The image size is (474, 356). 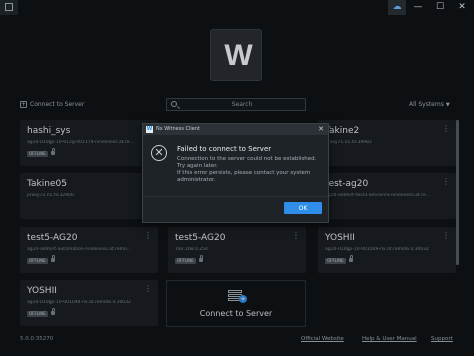 What do you see at coordinates (303, 208) in the screenshot?
I see `ok-button: OK` at bounding box center [303, 208].